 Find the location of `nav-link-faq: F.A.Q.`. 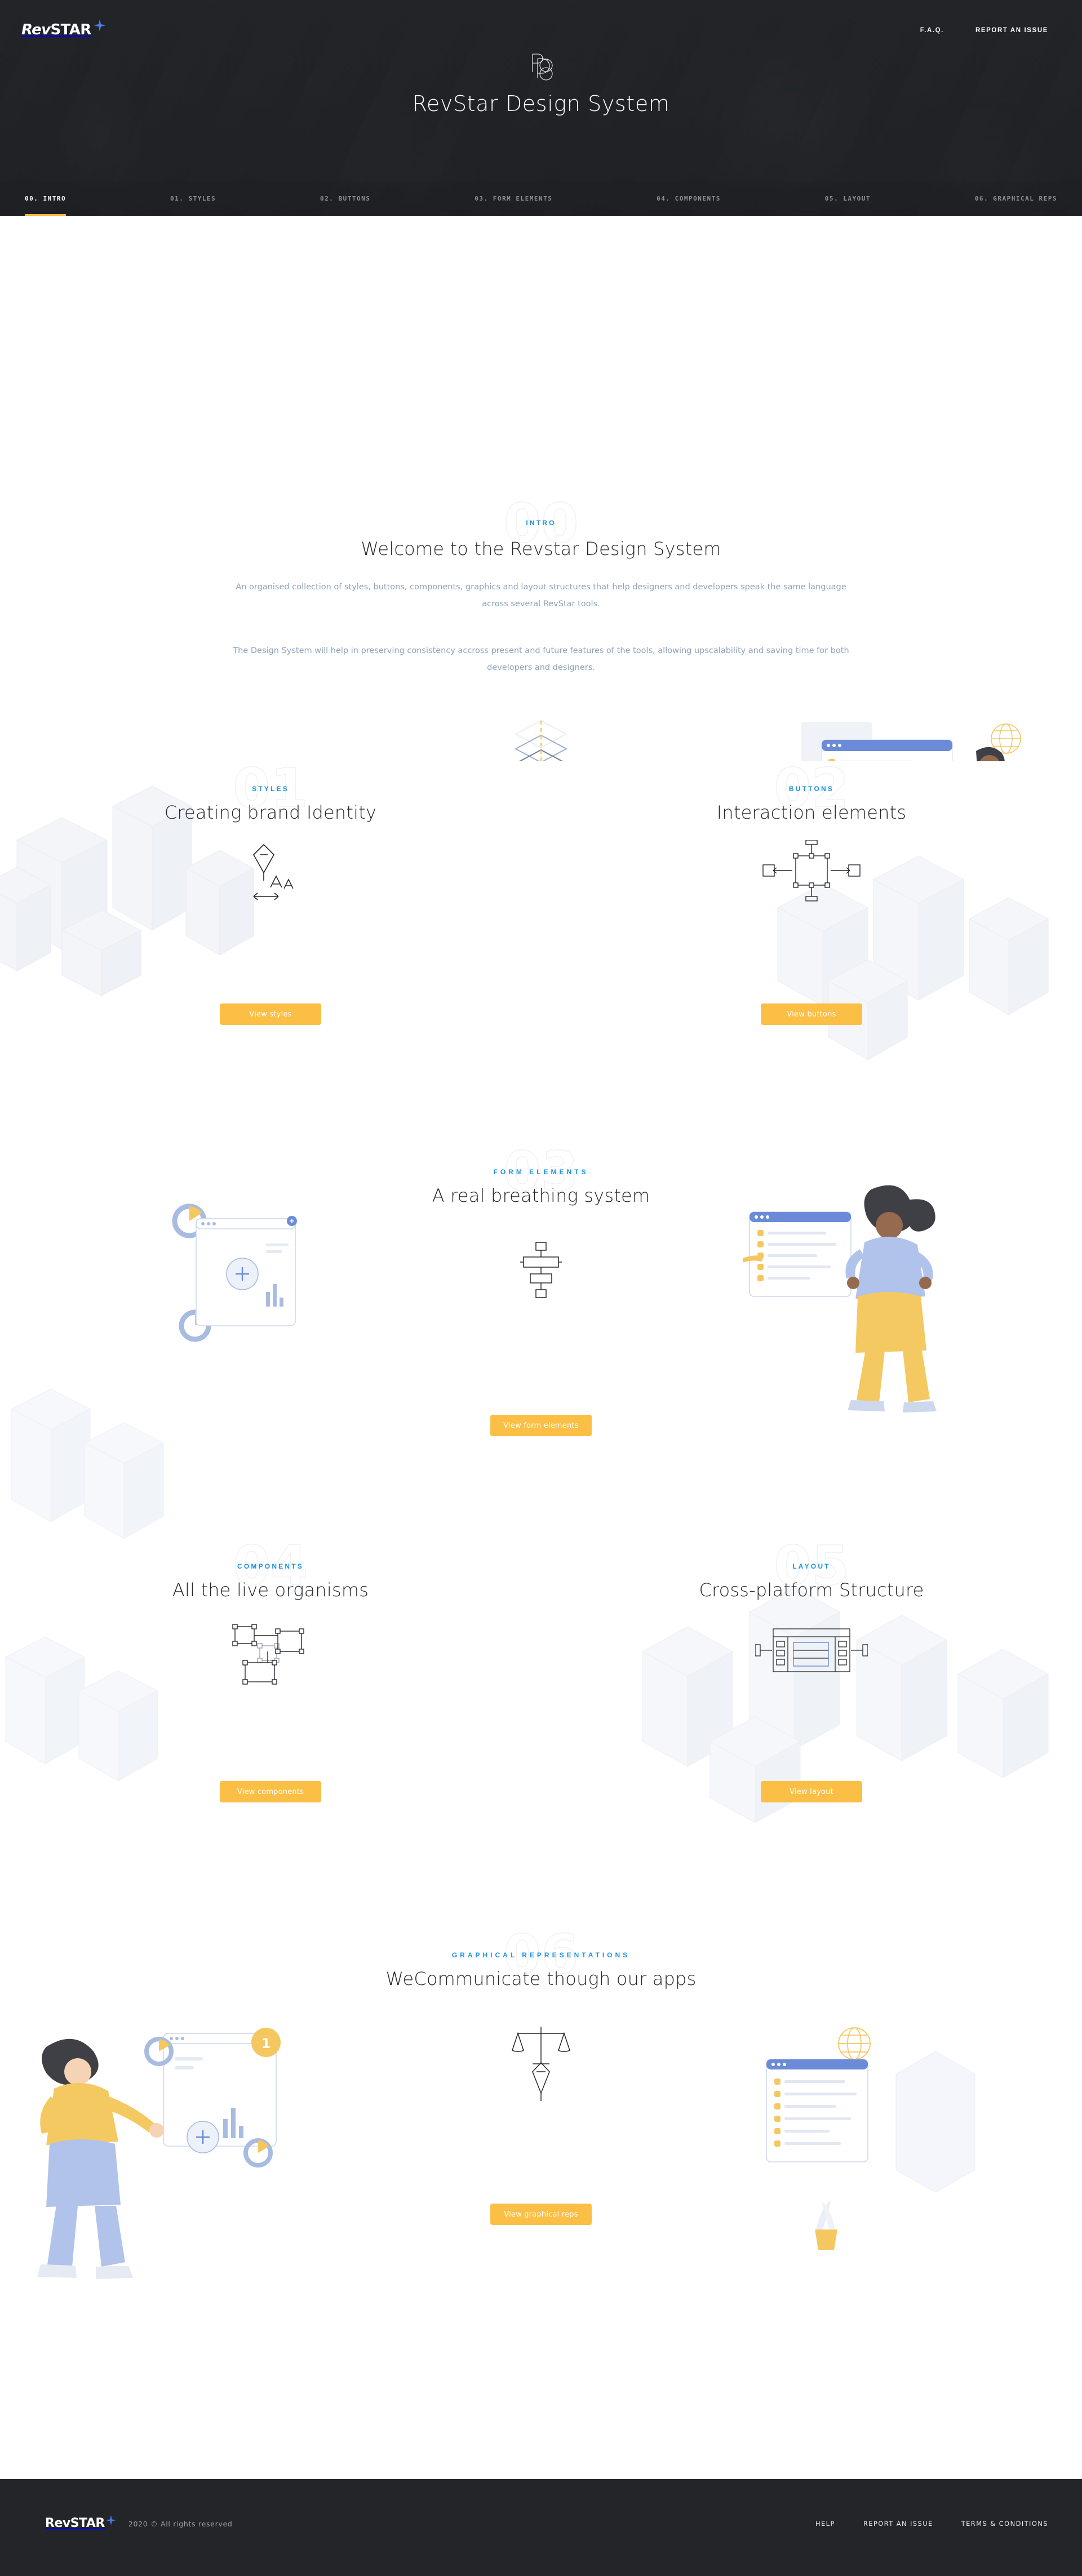

nav-link-faq: F.A.Q. is located at coordinates (932, 30).